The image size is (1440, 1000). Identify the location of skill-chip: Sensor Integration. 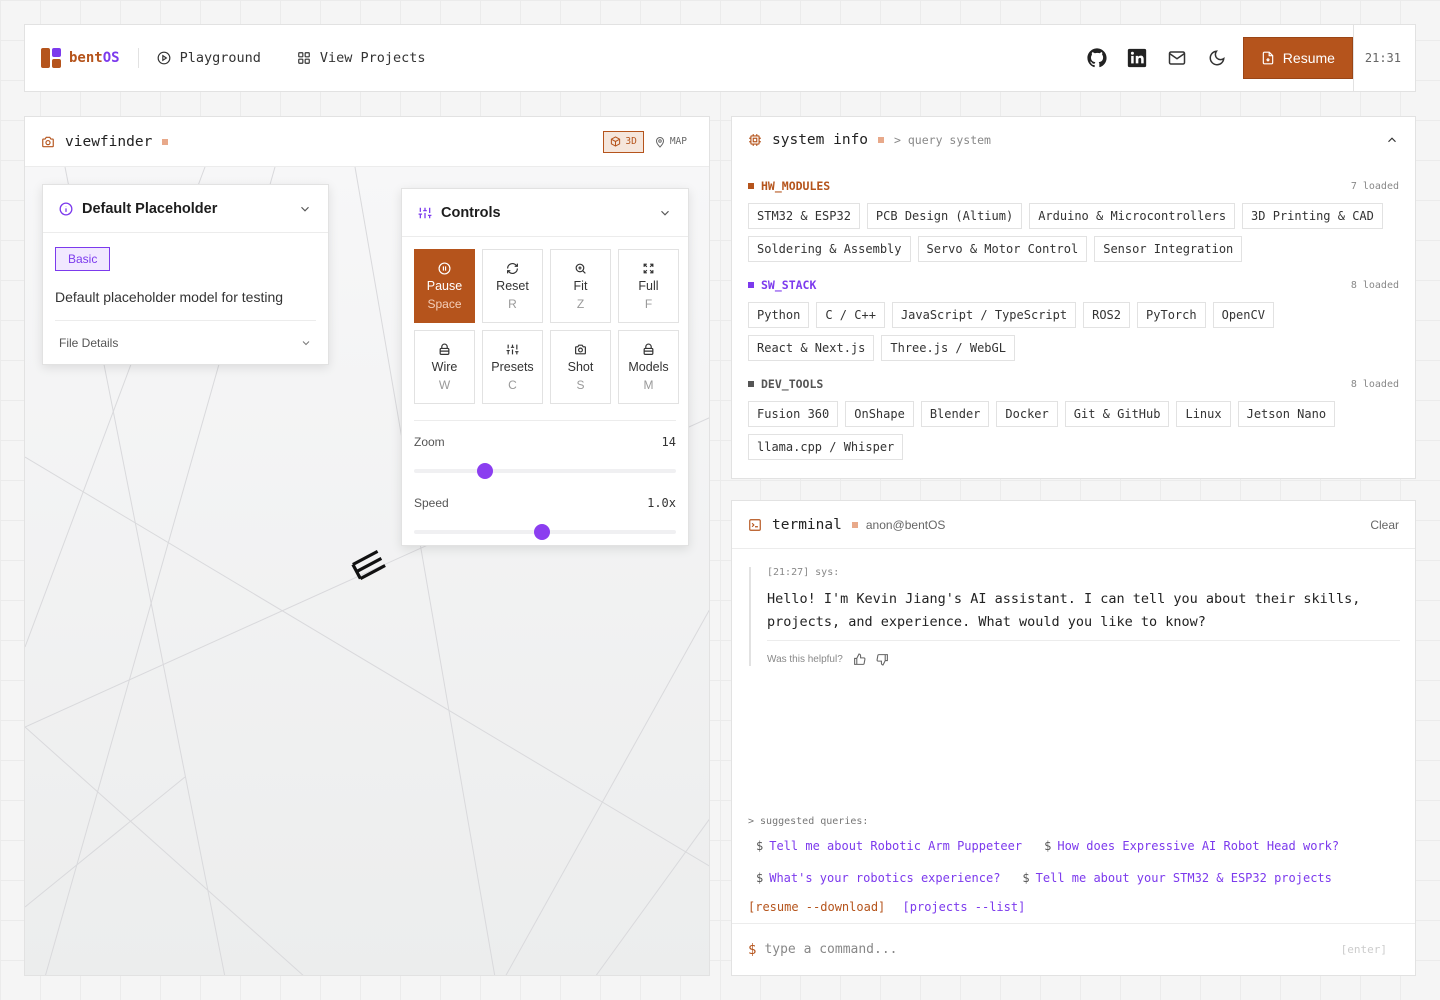
(1168, 249).